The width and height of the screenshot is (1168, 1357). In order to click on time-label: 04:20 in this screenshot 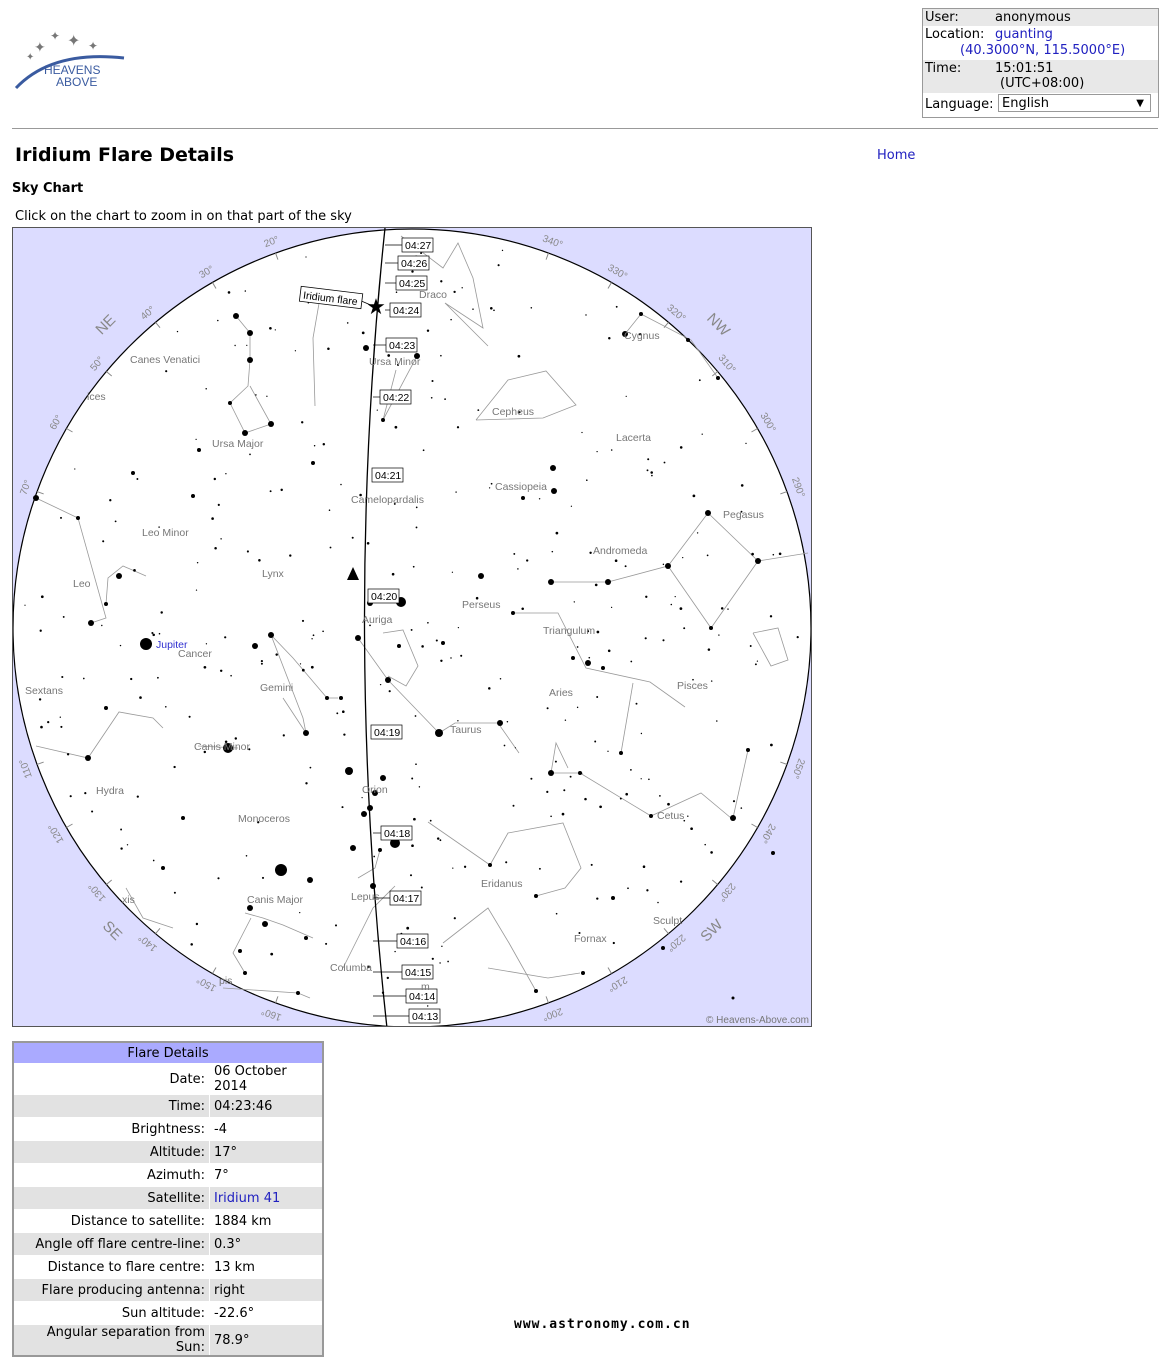, I will do `click(384, 597)`.